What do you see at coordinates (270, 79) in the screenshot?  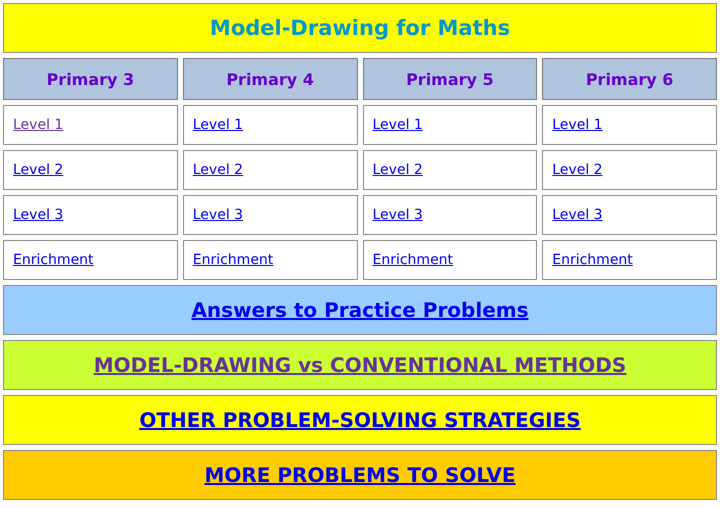 I see `grade-heading: Primary 4` at bounding box center [270, 79].